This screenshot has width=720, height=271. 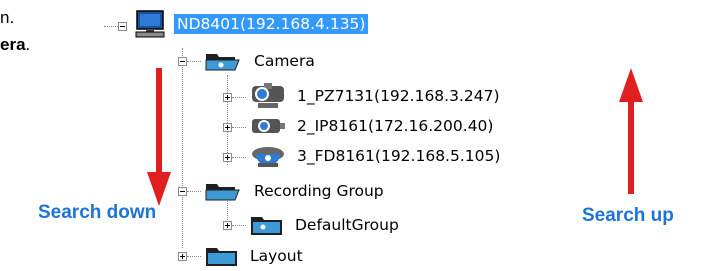 I want to click on camera-2-expander, so click(x=227, y=127).